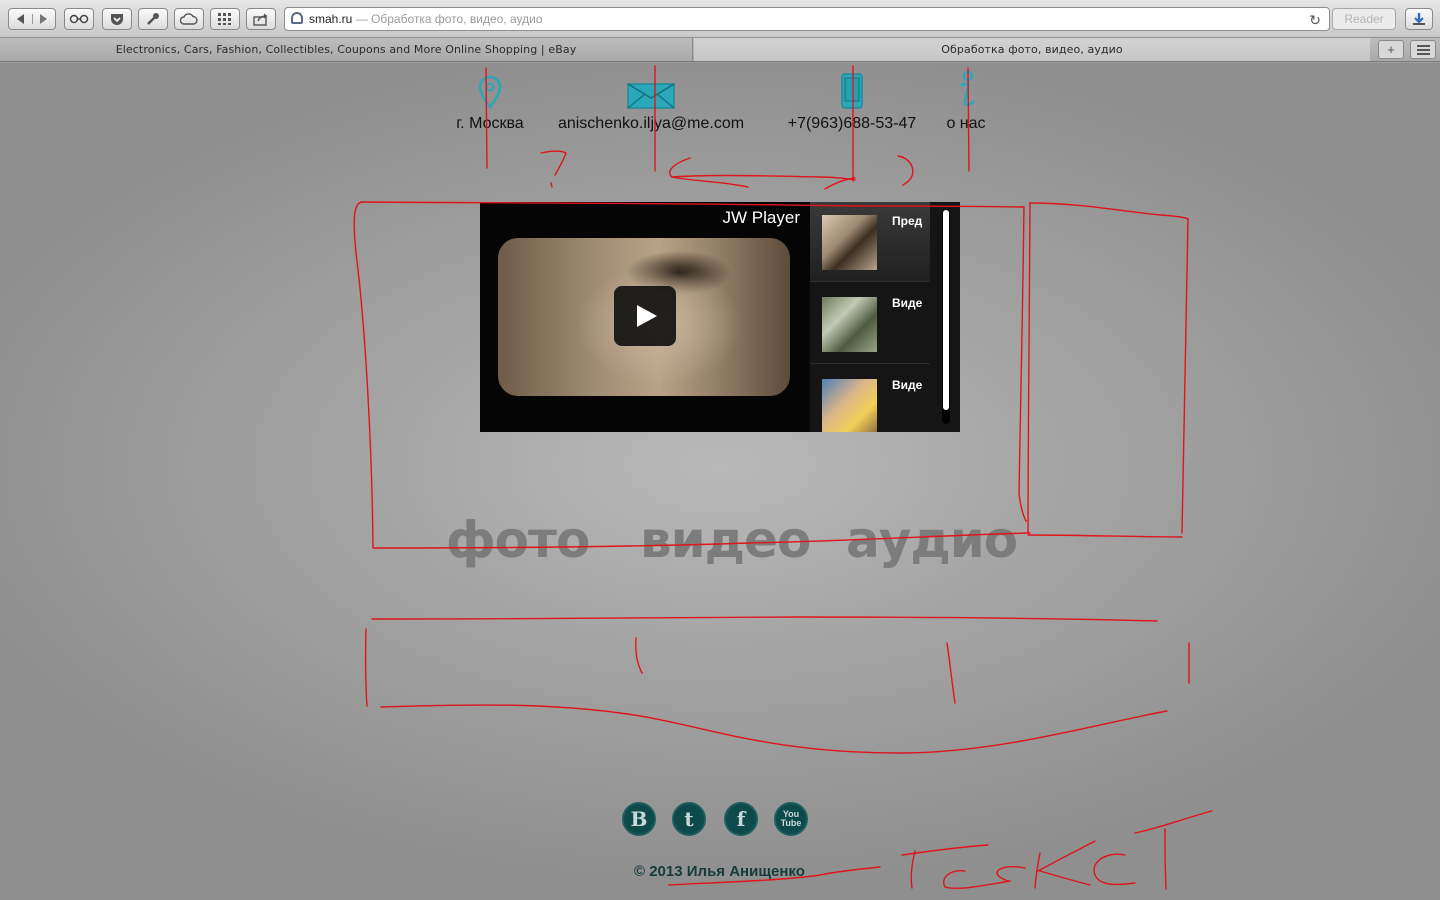 This screenshot has width=1440, height=900. I want to click on cloud-icon, so click(189, 19).